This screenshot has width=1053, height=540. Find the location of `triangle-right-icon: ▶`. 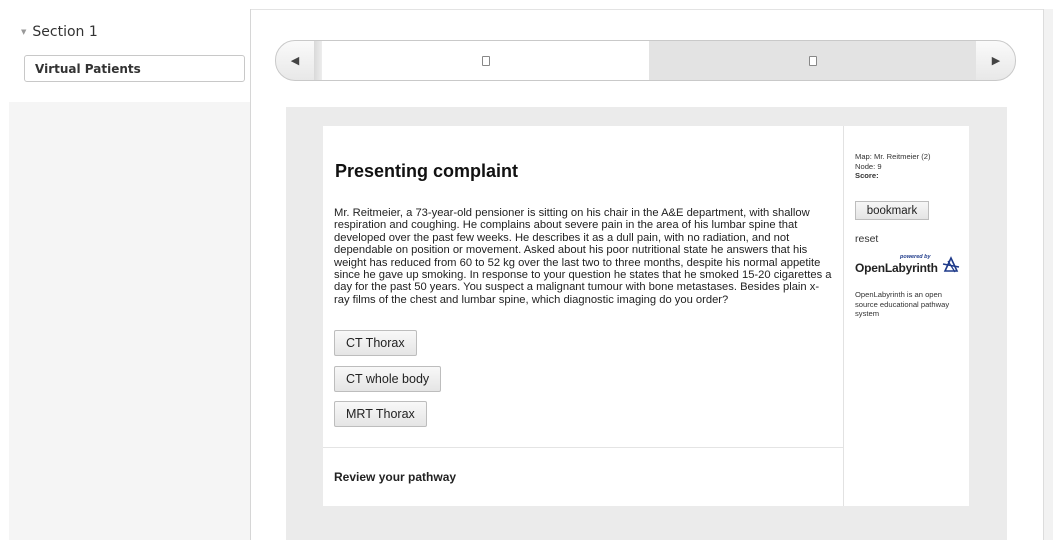

triangle-right-icon: ▶ is located at coordinates (996, 61).